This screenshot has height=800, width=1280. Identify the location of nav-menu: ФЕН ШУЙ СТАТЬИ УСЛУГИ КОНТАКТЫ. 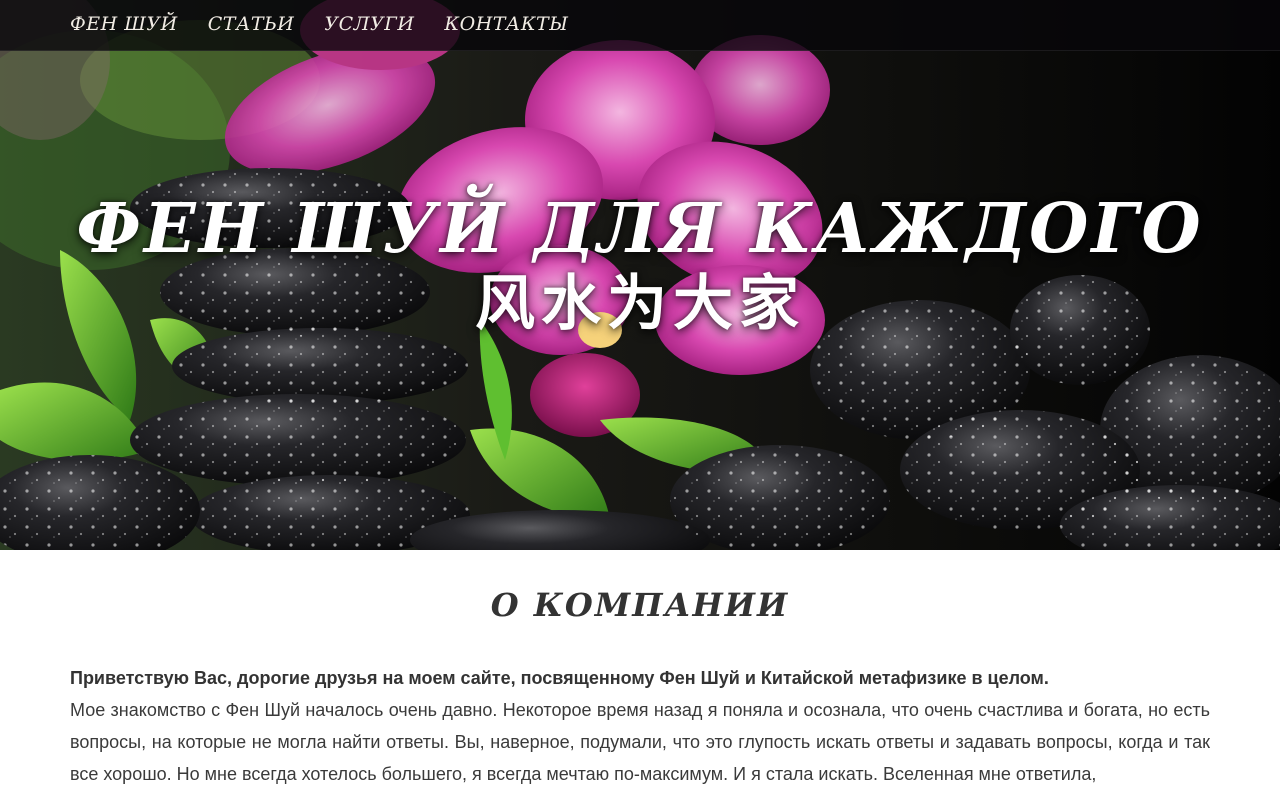
(640, 25).